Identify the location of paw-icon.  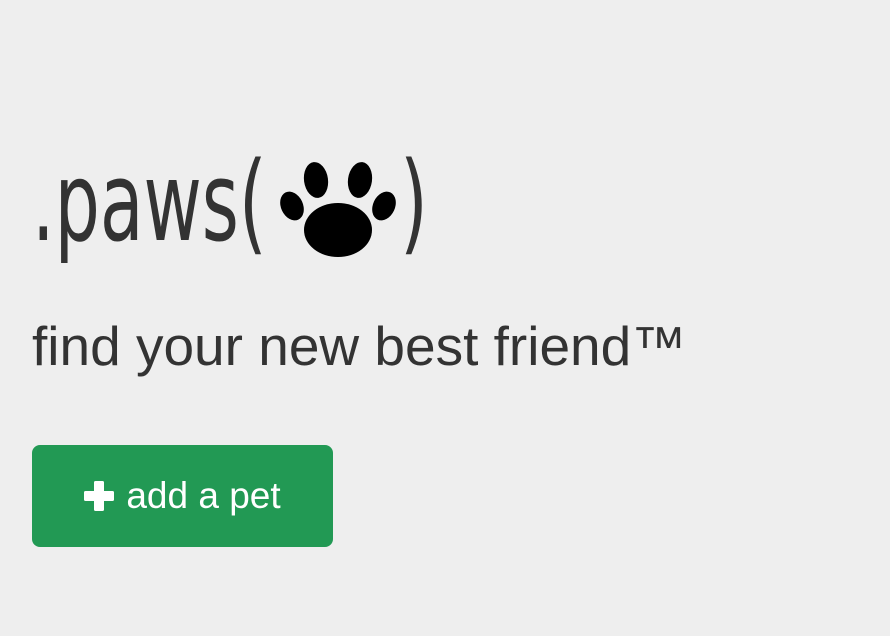
(338, 209).